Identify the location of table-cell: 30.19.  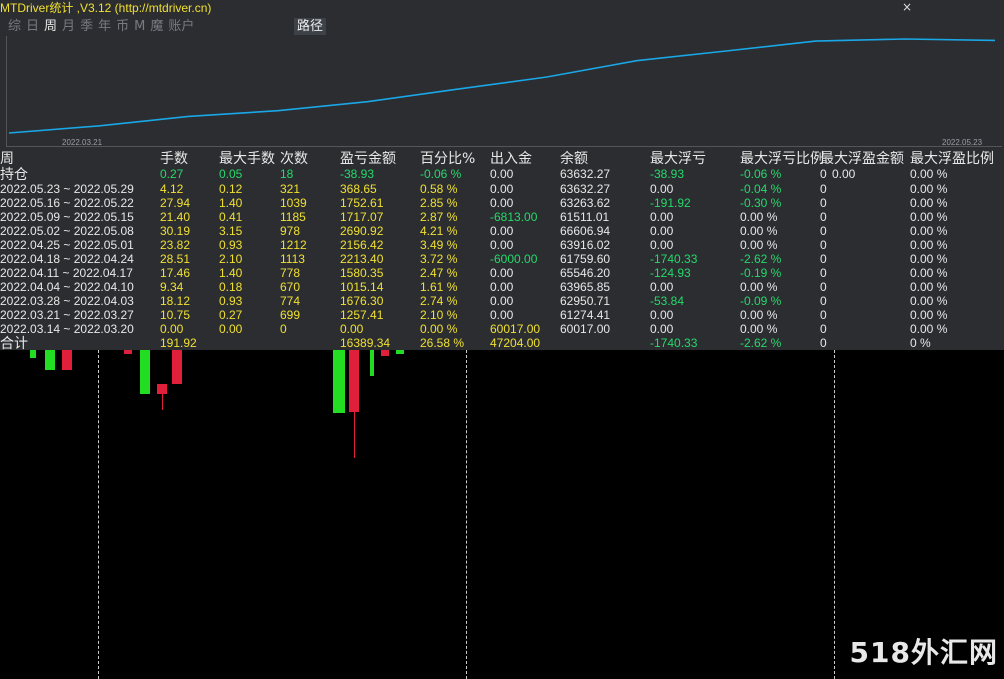
(175, 231).